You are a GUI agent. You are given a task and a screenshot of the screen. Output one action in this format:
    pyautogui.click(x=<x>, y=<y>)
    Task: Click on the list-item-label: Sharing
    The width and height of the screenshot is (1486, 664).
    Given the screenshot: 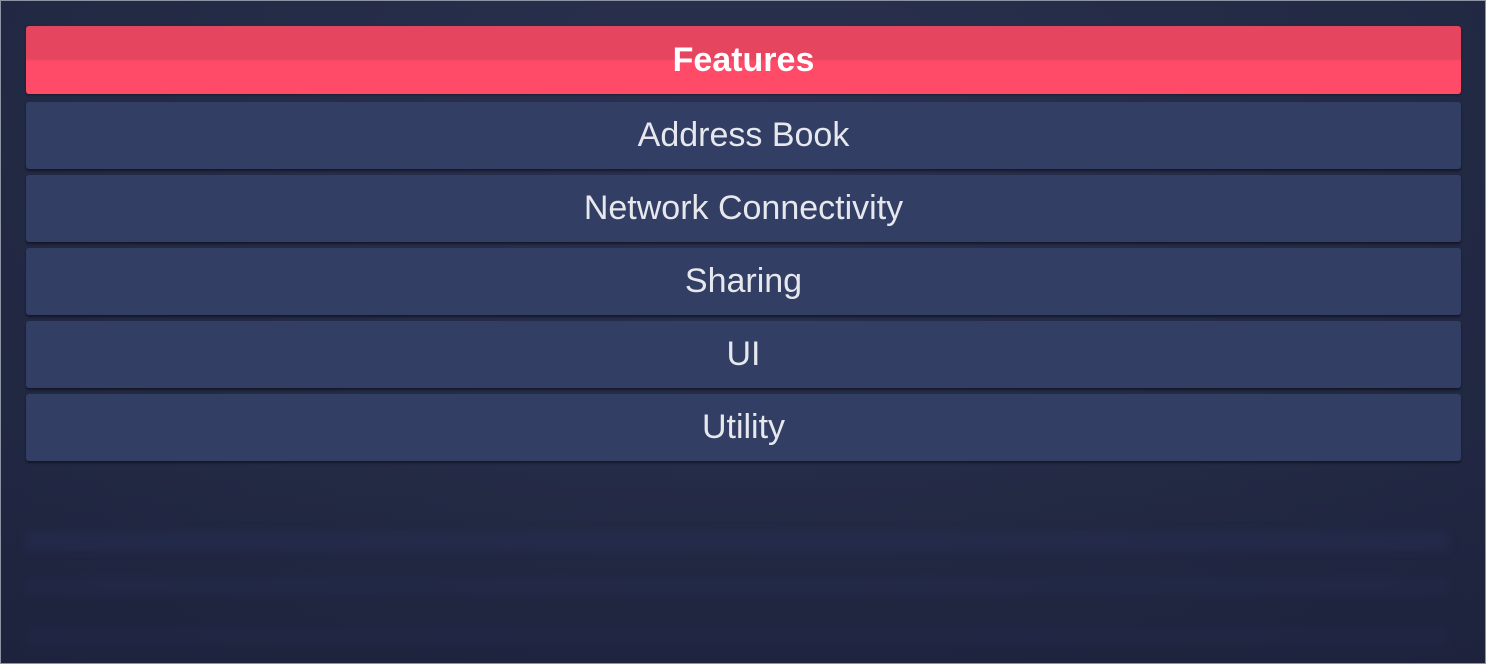 What is the action you would take?
    pyautogui.click(x=743, y=281)
    